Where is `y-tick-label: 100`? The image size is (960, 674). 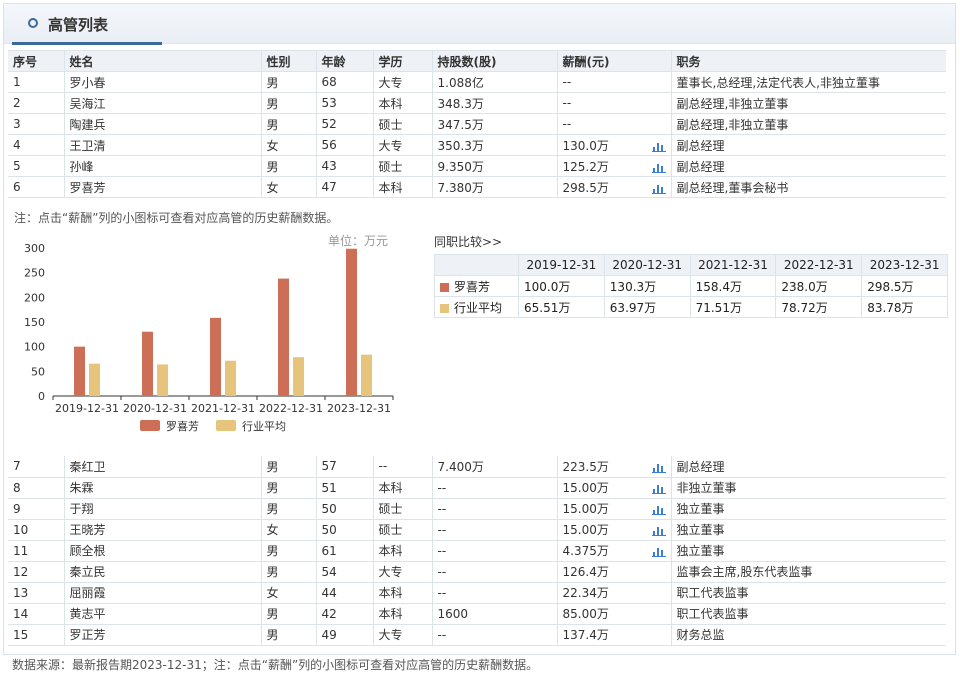 y-tick-label: 100 is located at coordinates (34, 347).